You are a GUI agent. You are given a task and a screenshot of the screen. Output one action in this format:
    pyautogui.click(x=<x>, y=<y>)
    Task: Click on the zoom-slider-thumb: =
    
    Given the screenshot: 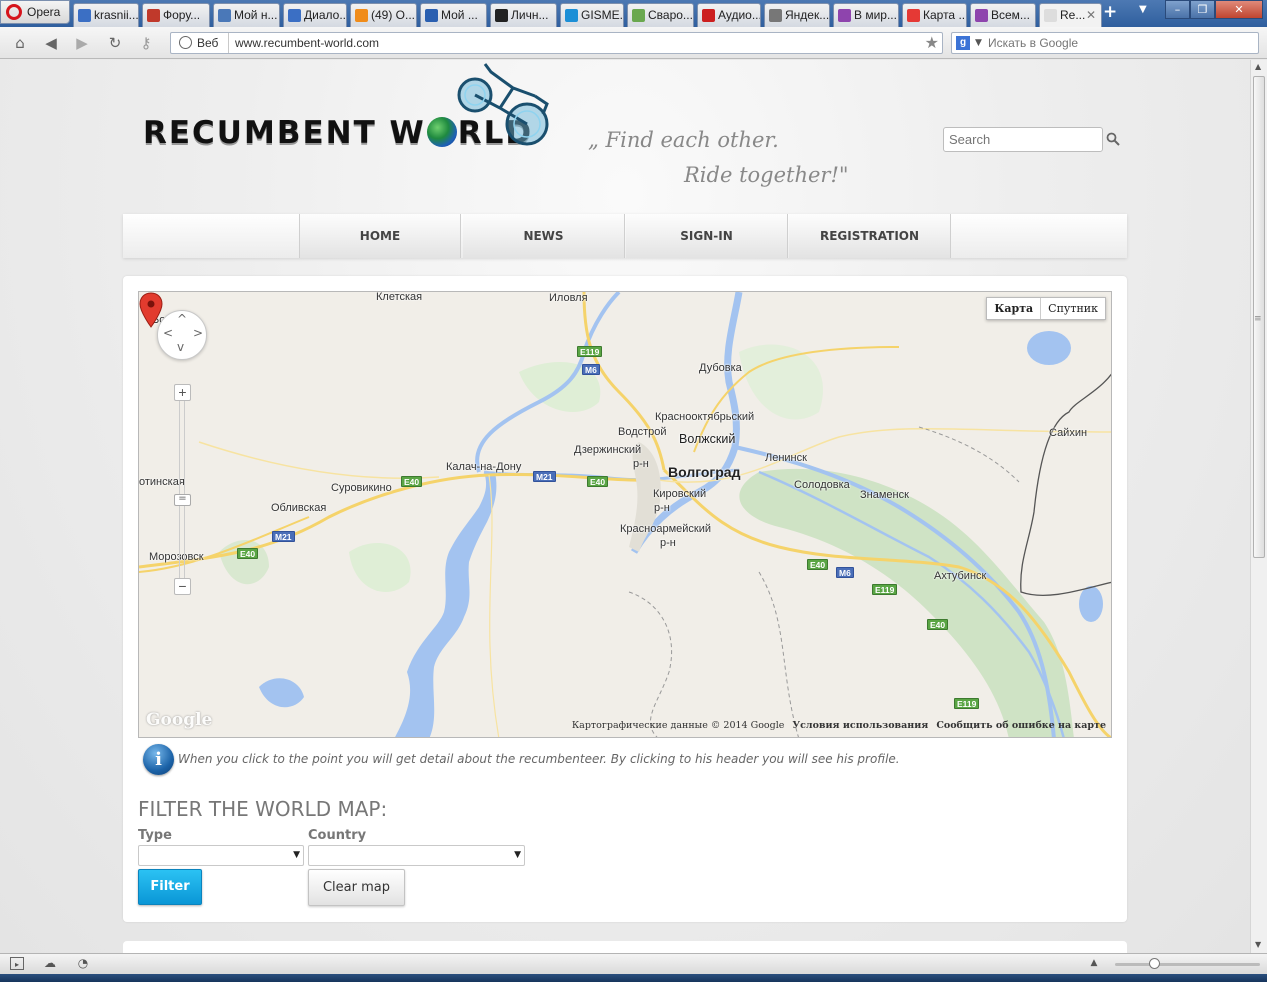 What is the action you would take?
    pyautogui.click(x=182, y=499)
    